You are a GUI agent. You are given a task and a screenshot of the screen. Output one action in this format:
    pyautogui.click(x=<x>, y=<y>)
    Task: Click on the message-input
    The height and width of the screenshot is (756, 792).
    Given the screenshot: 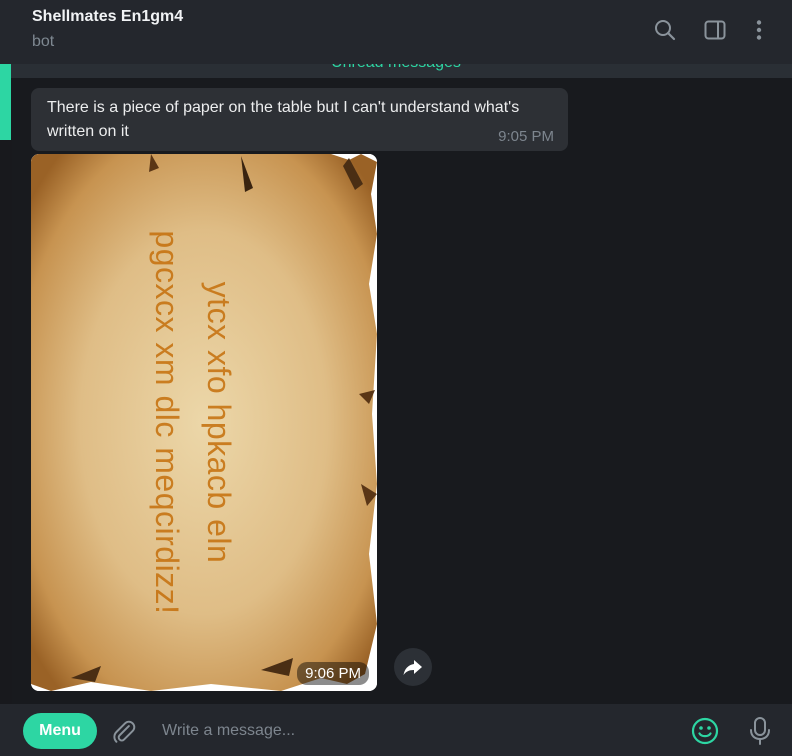 What is the action you would take?
    pyautogui.click(x=412, y=731)
    